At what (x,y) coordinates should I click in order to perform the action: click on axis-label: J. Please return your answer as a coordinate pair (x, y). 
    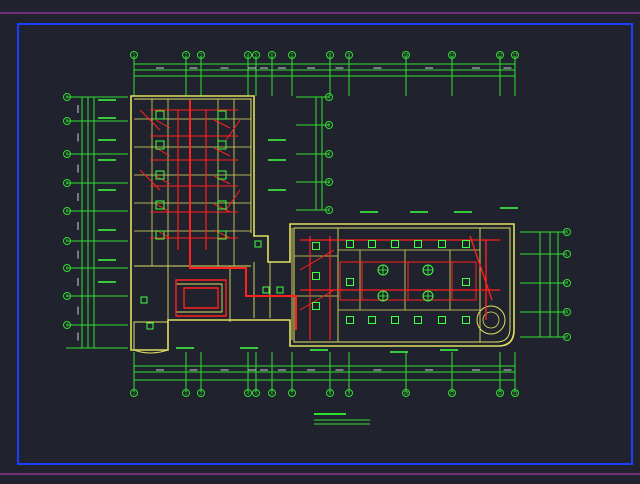
    Looking at the image, I should click on (67, 325).